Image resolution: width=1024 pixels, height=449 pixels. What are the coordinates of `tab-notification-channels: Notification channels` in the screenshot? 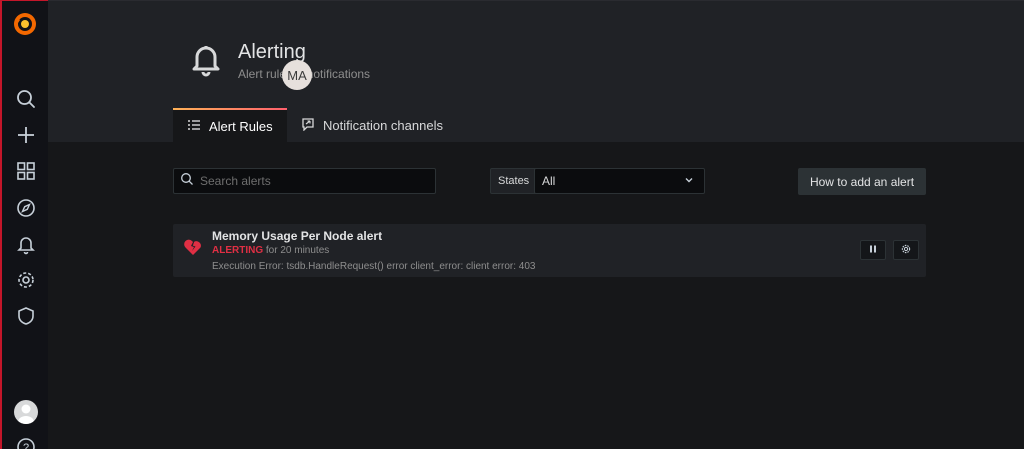 It's located at (372, 125).